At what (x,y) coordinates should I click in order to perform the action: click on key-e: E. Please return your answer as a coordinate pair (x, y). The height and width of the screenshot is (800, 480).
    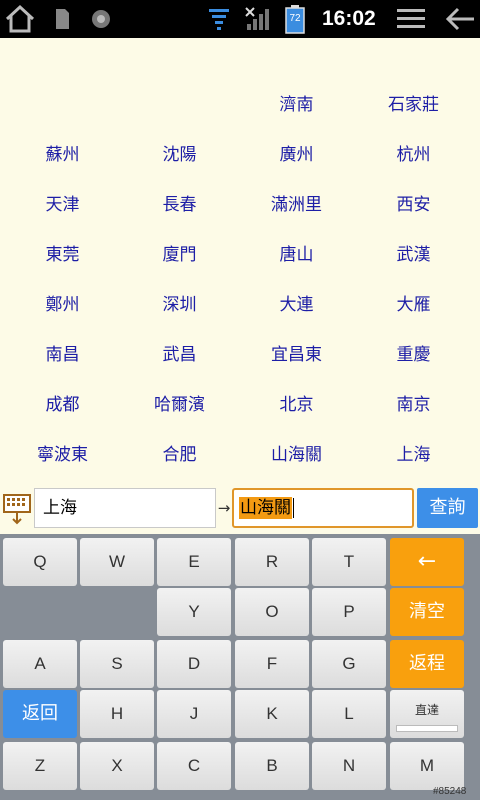
    Looking at the image, I should click on (194, 562).